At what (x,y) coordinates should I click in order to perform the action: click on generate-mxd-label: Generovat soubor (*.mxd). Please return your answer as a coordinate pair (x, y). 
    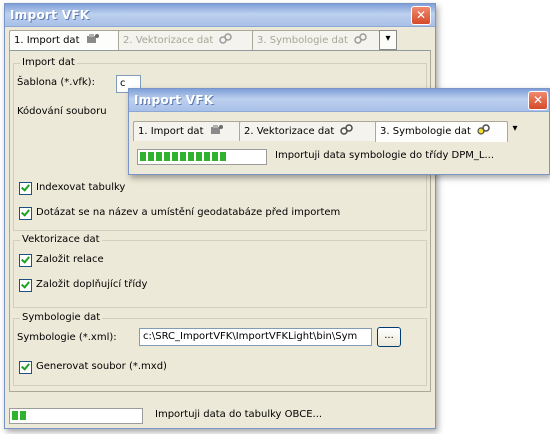
    Looking at the image, I should click on (101, 366).